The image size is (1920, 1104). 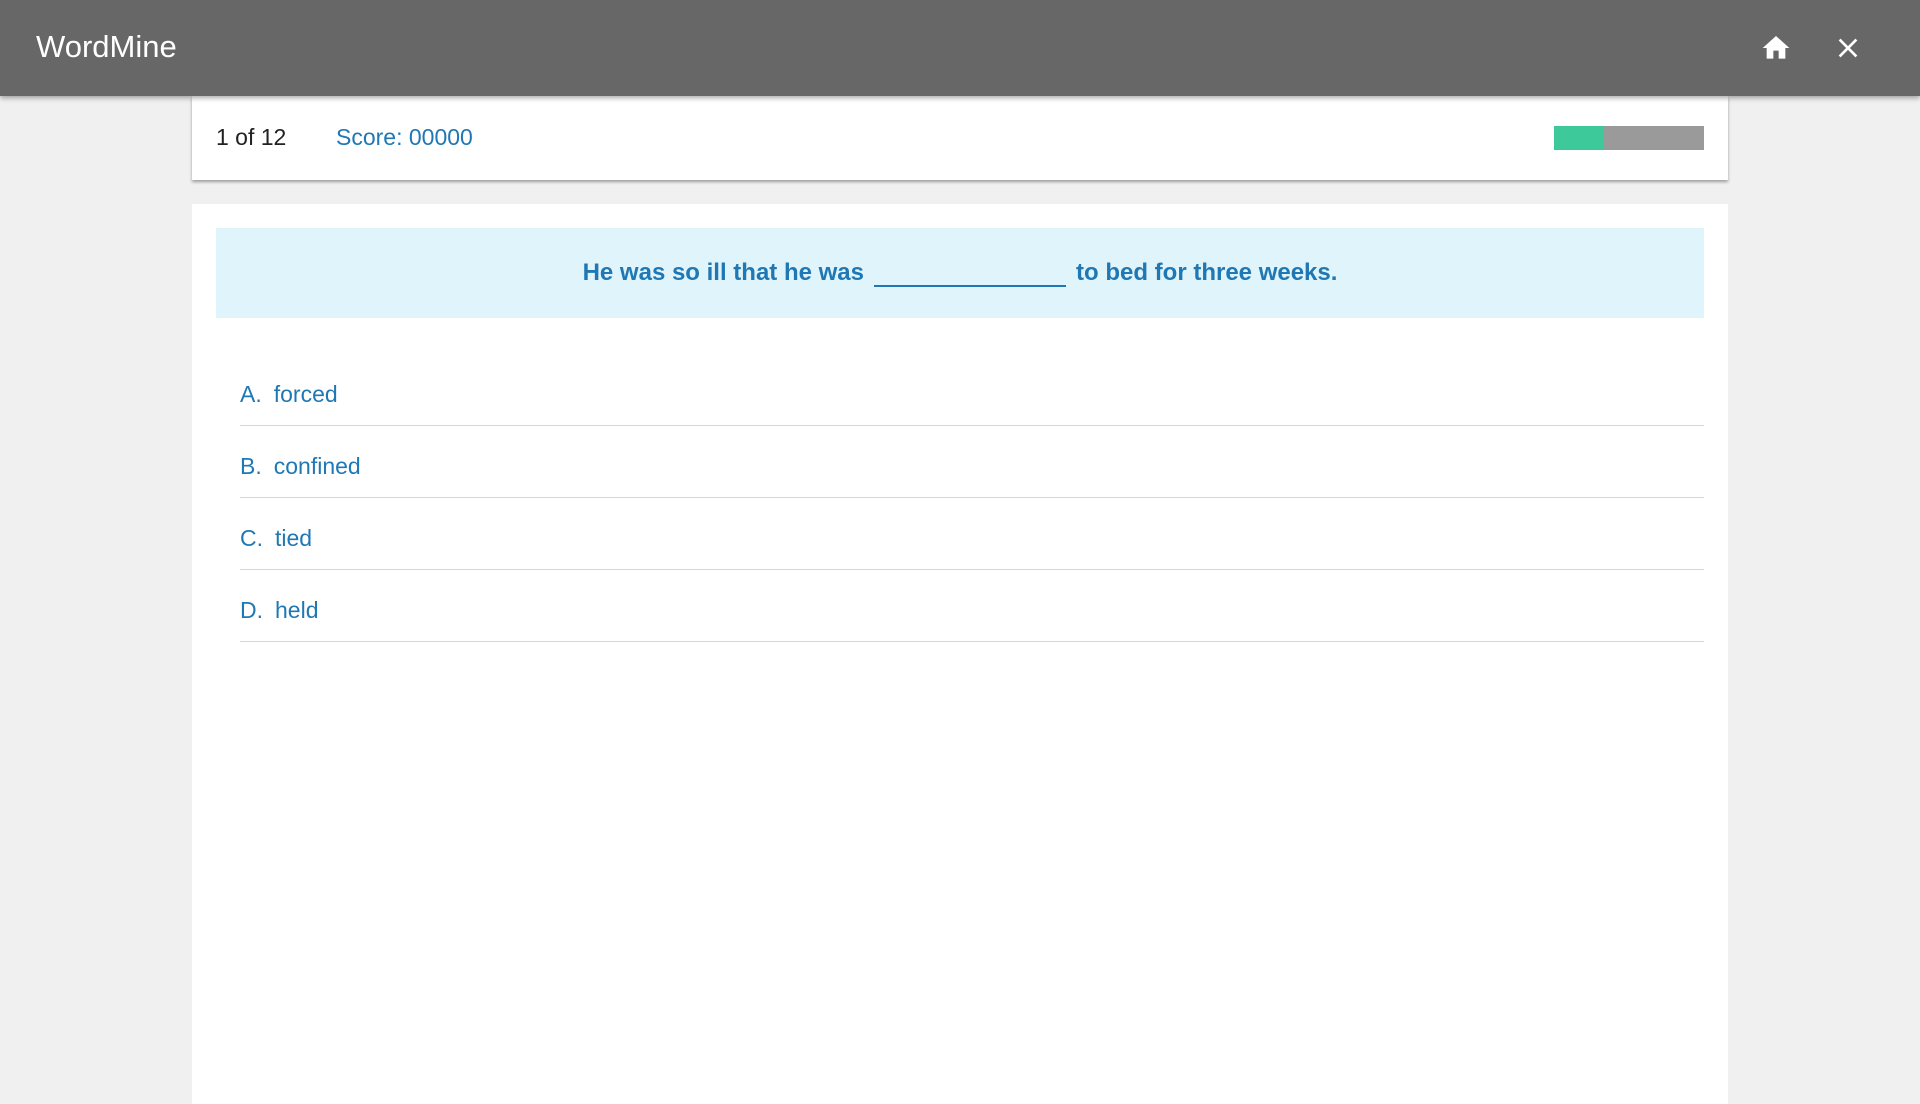 What do you see at coordinates (960, 138) in the screenshot?
I see `quiz-status-bar: 1 of 12 Score: 00000` at bounding box center [960, 138].